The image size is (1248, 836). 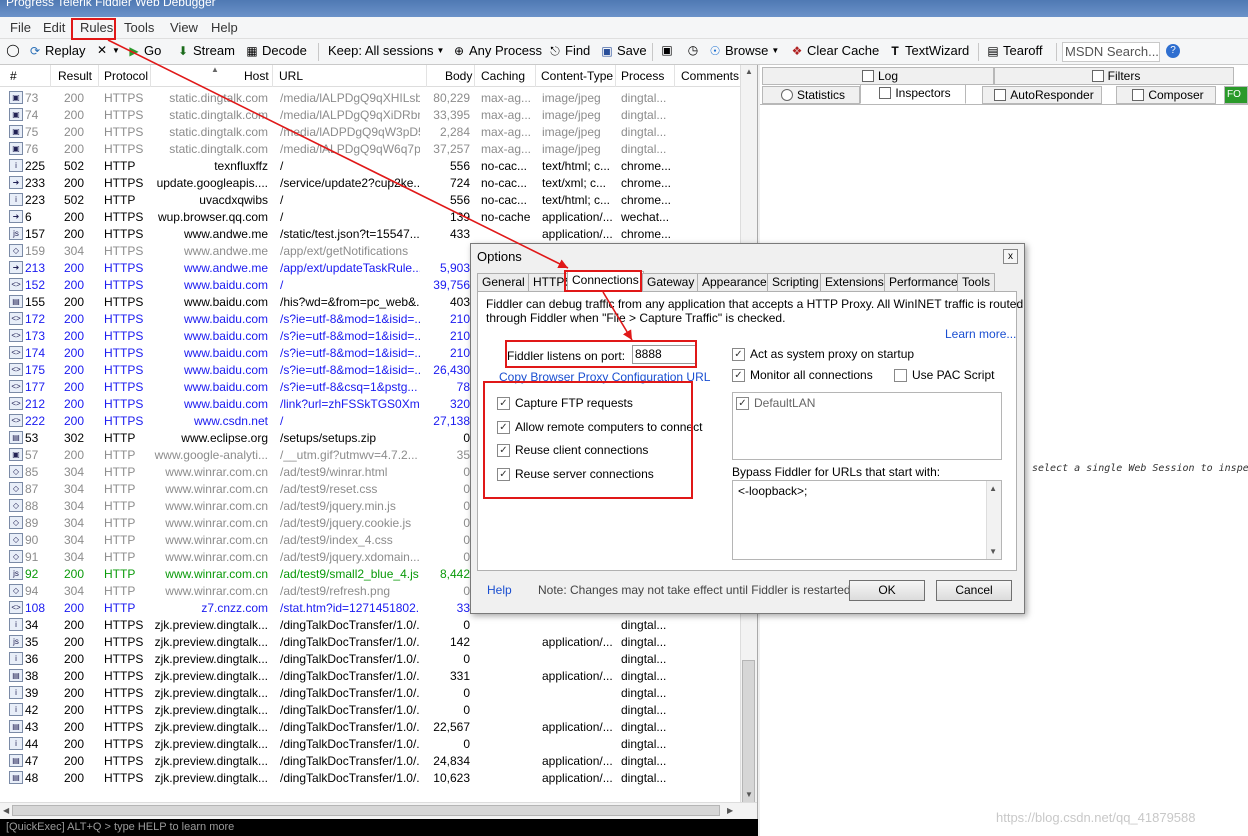 What do you see at coordinates (458, 76) in the screenshot?
I see `col-body: Body` at bounding box center [458, 76].